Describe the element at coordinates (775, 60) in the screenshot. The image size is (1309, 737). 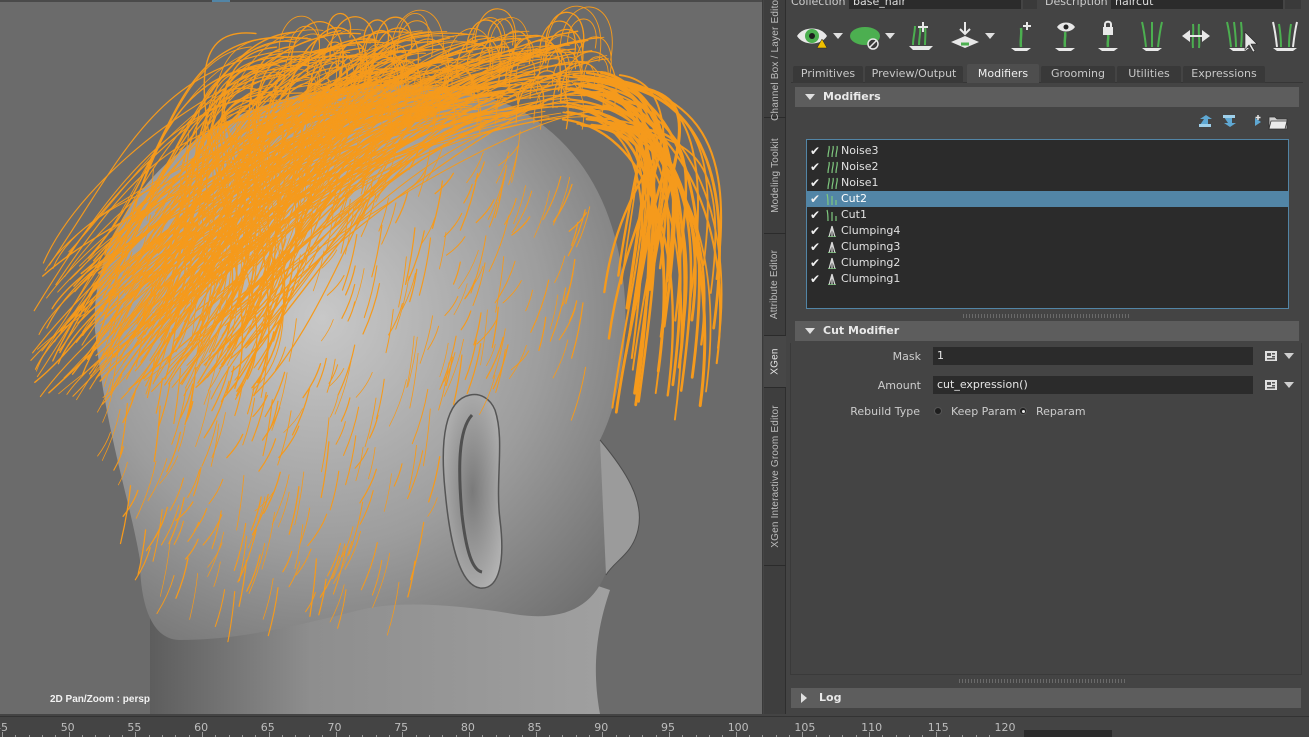
I see `side-tab-channel-box: Channel Box / Layer Editor` at that location.